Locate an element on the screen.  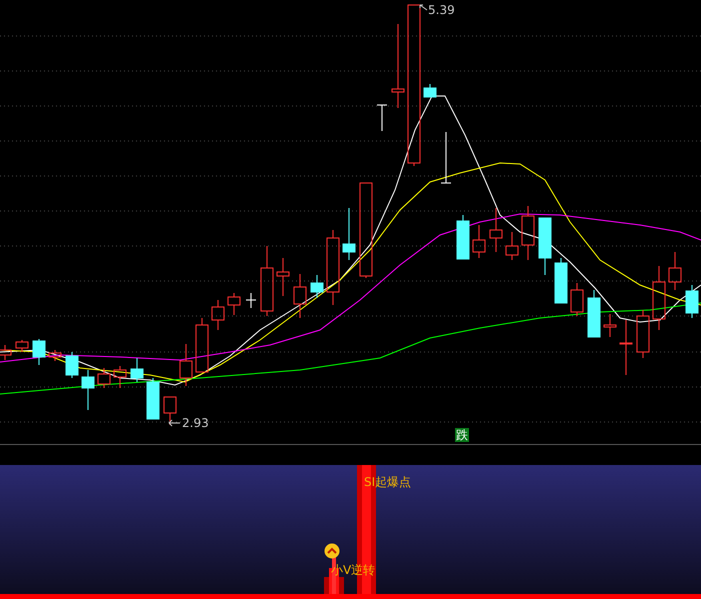
low-price-label: 2.93 is located at coordinates (195, 423).